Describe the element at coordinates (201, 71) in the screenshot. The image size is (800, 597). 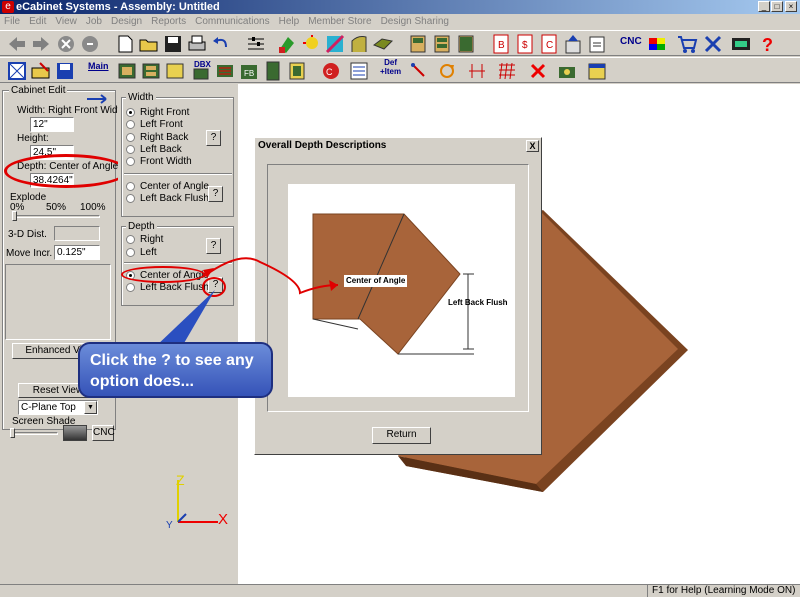
I see `dbx-cabinet-icon` at that location.